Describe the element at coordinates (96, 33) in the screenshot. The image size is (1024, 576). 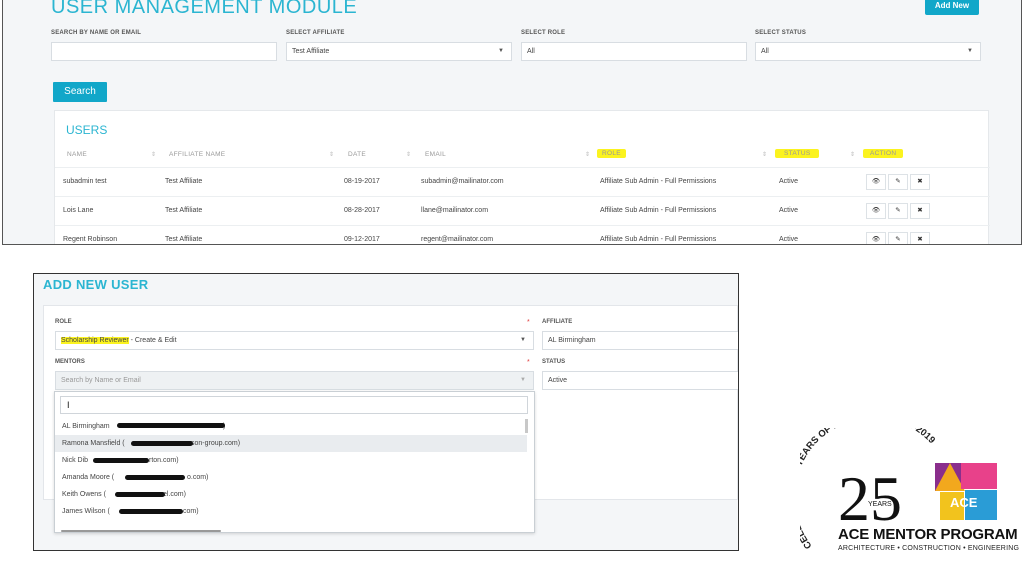
I see `filter-label: SEARCH BY NAME OR EMAIL` at that location.